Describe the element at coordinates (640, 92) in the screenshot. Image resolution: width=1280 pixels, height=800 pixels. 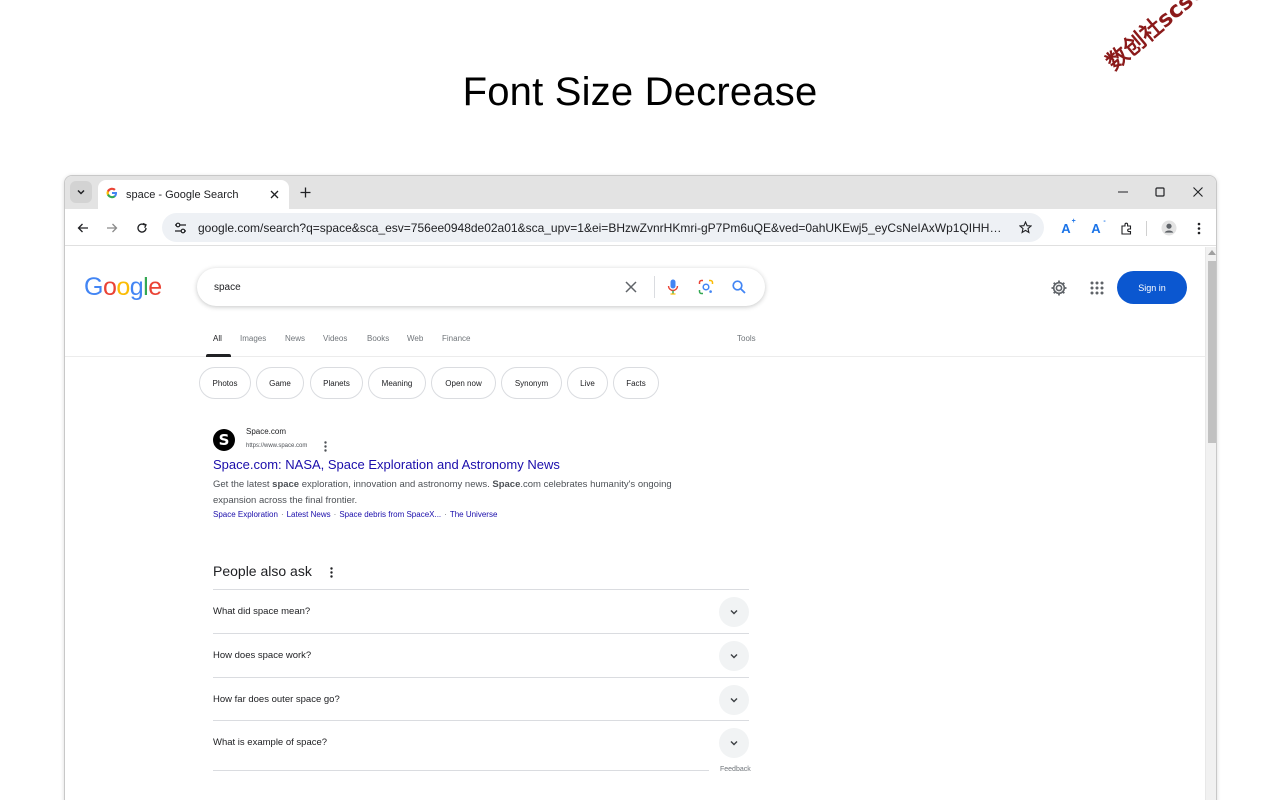
I see `page-headline: Font Size Decrease` at that location.